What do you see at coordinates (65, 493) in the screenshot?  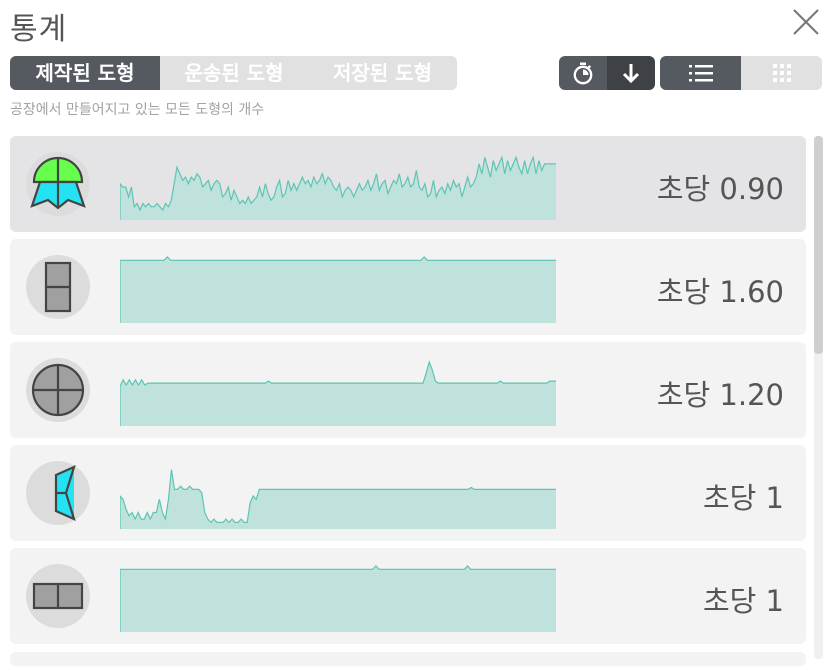 I see `cyan-chevron-shape-icon` at bounding box center [65, 493].